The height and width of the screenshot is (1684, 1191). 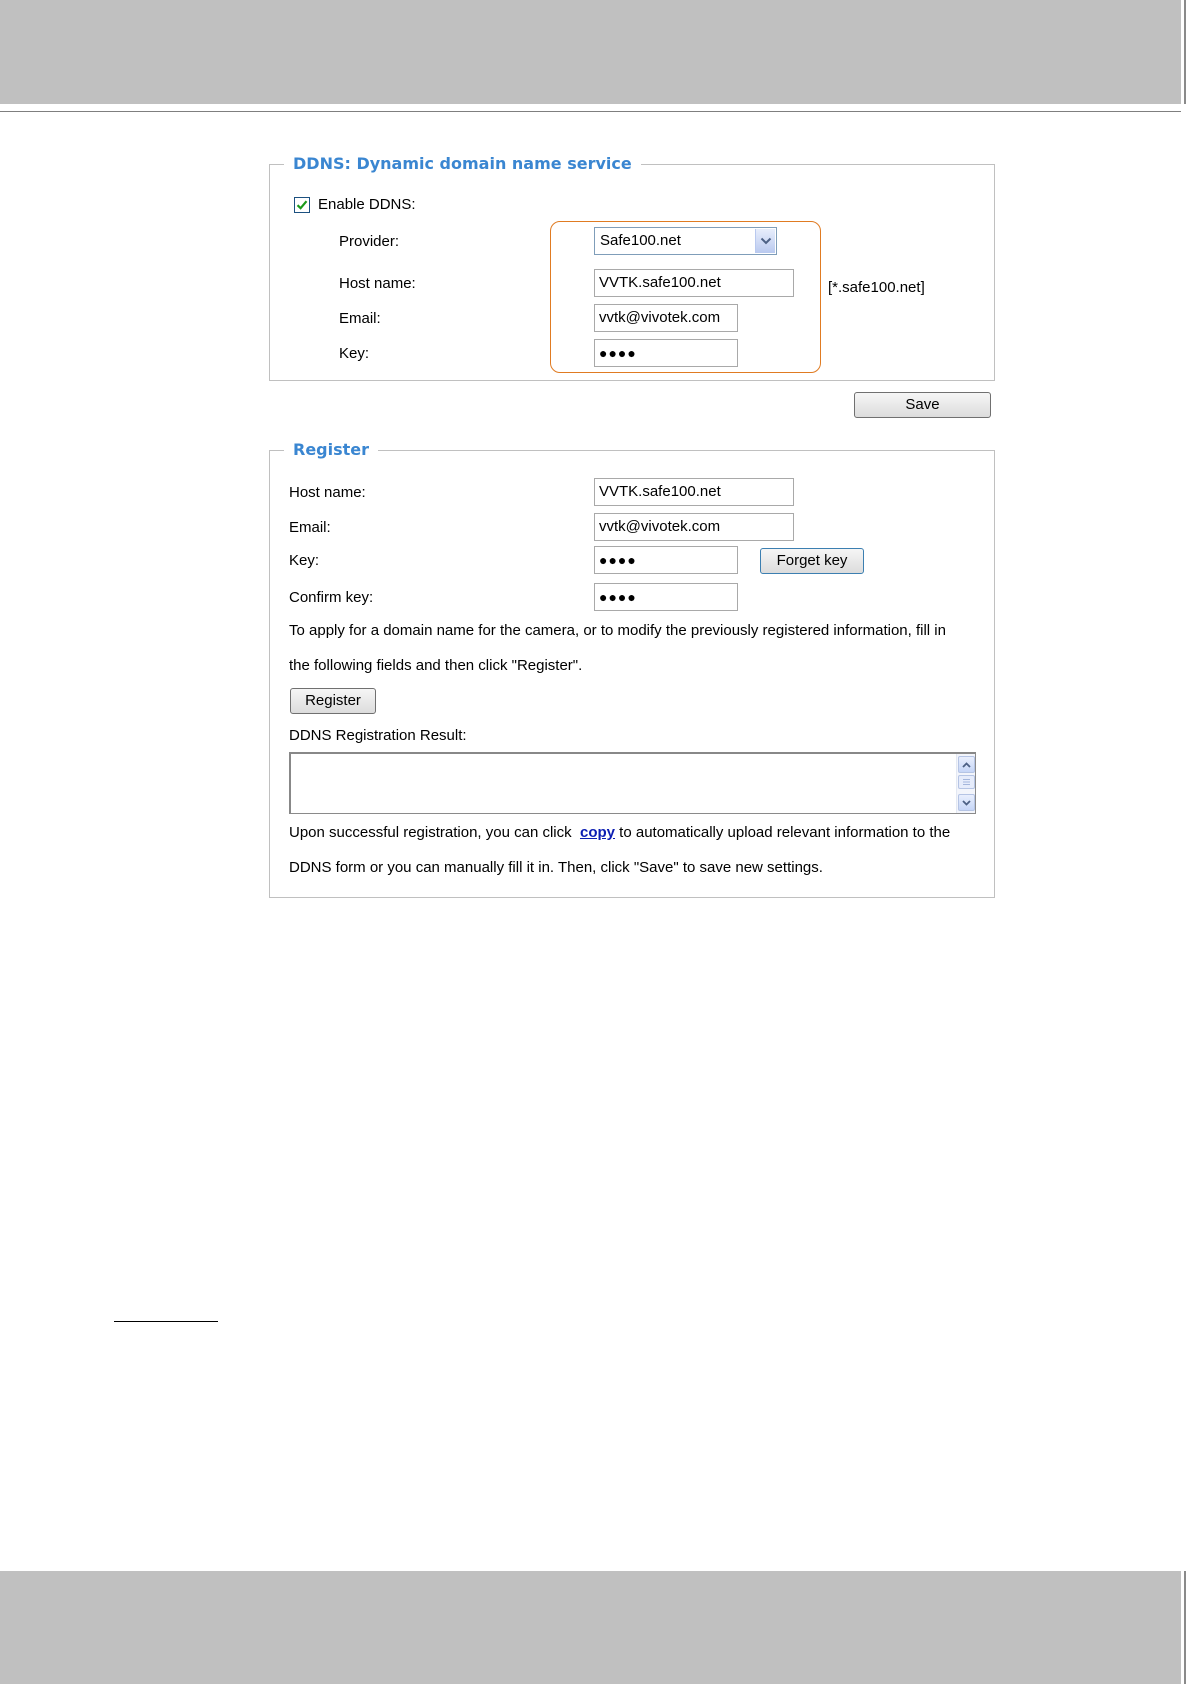 I want to click on ddns-key-input: ●●●●, so click(x=666, y=353).